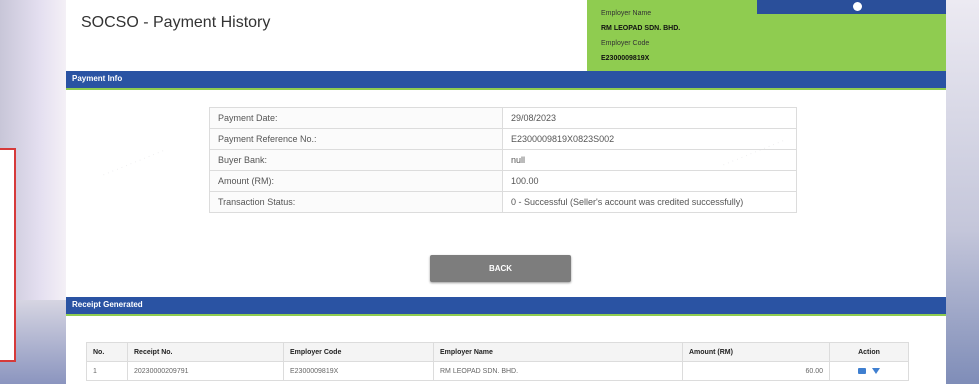  I want to click on back-button: BACK, so click(500, 268).